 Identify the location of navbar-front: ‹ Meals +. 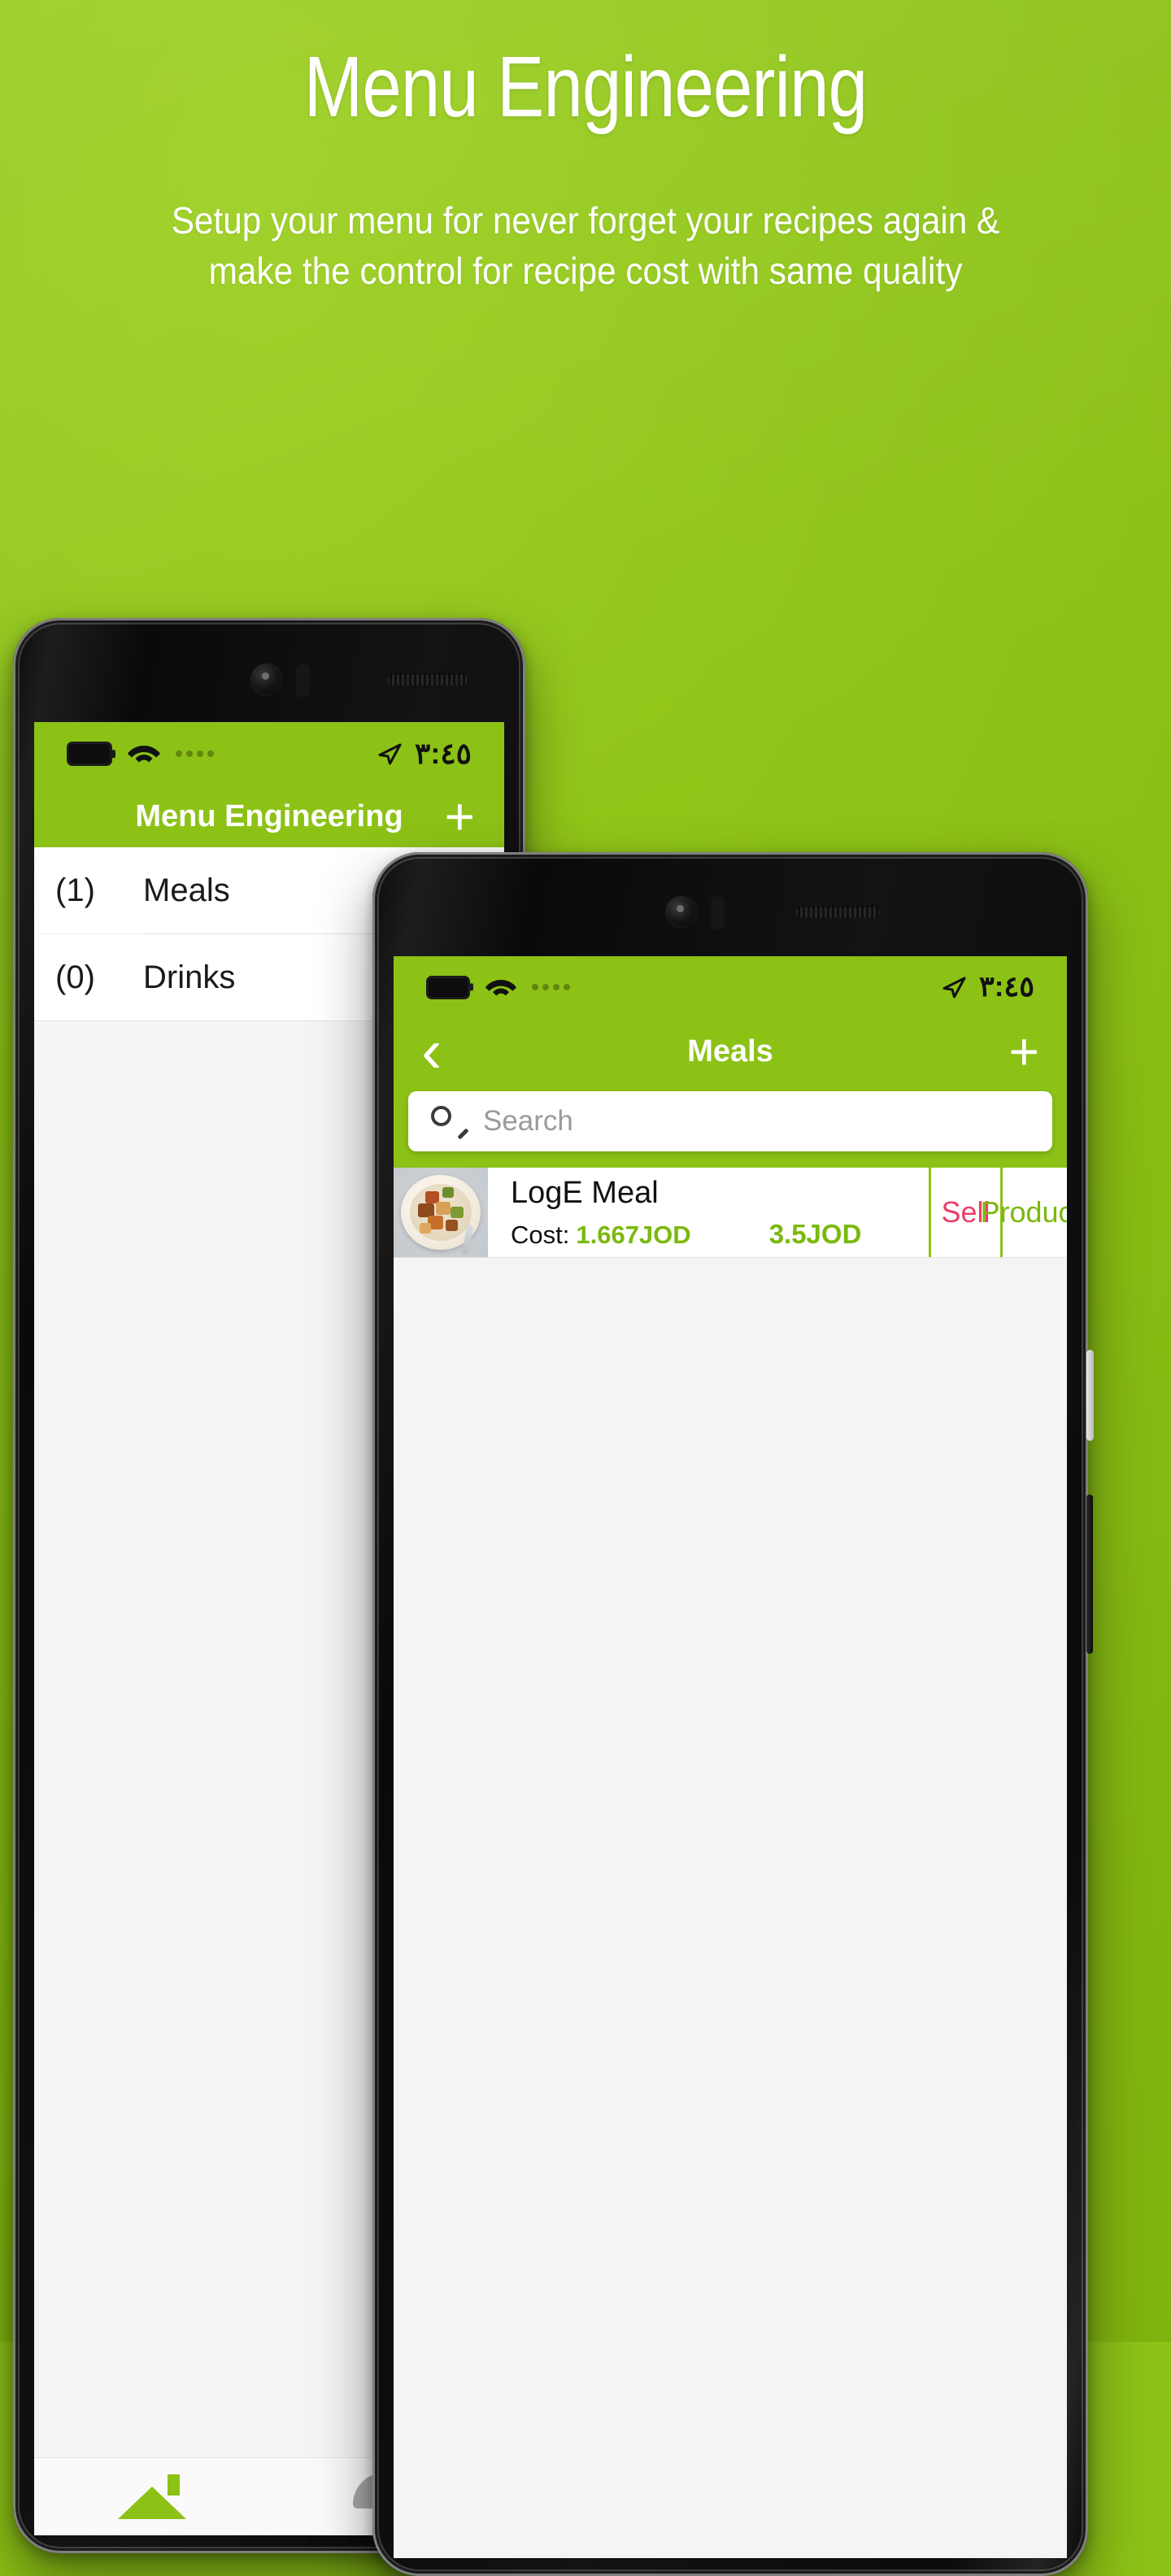
(730, 1052).